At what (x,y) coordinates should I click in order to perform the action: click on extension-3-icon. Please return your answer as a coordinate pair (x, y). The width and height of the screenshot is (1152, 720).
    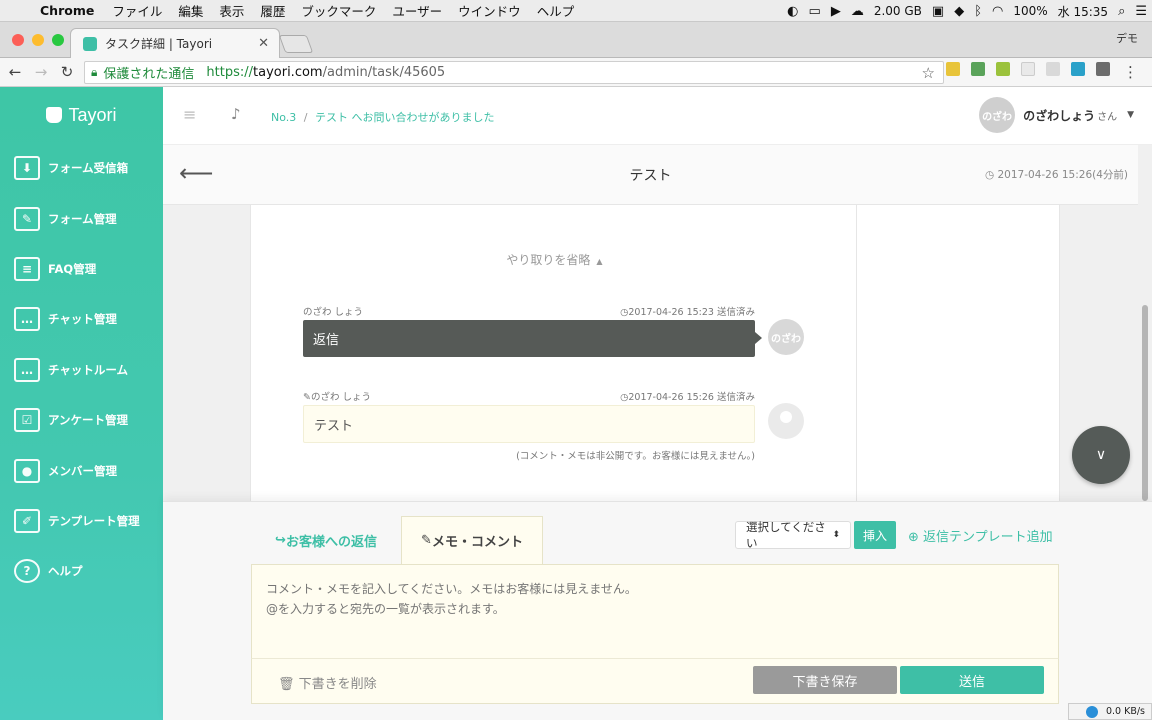
    Looking at the image, I should click on (1003, 69).